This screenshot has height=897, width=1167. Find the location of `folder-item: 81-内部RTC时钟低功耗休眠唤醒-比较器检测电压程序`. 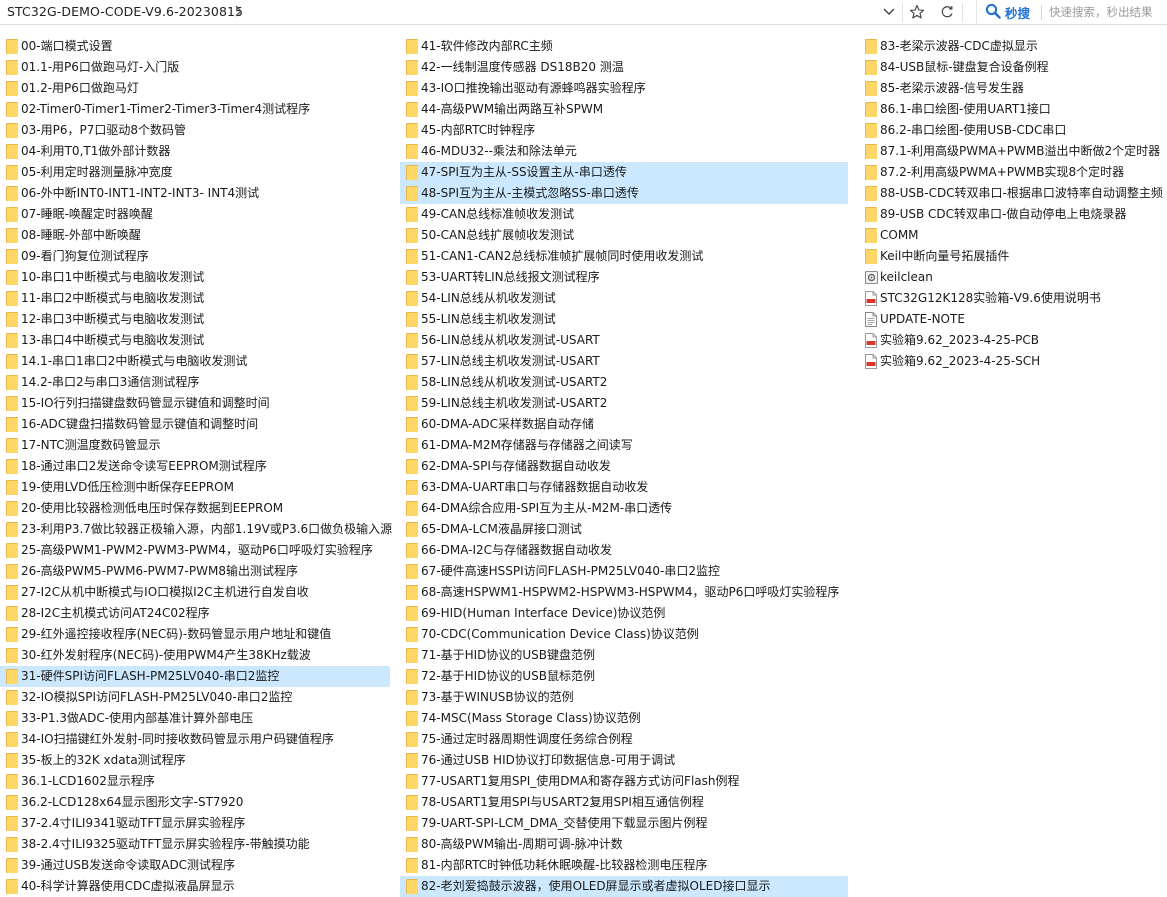

folder-item: 81-内部RTC时钟低功耗休眠唤醒-比较器检测电压程序 is located at coordinates (624, 865).